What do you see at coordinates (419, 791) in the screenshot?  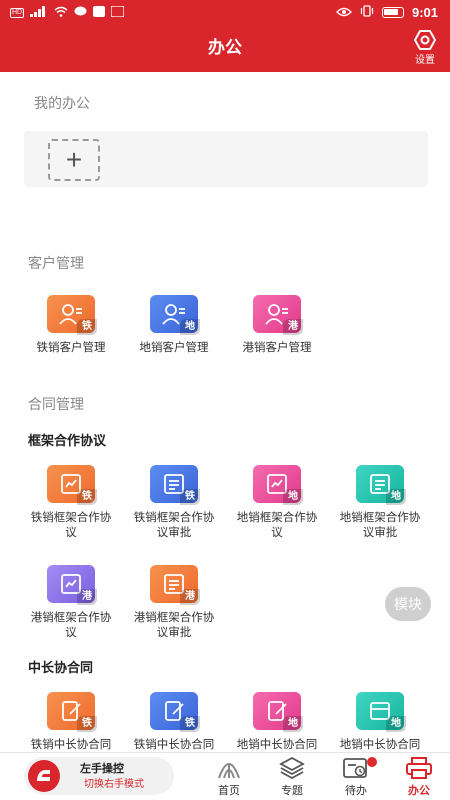 I see `tab-label: 办公` at bounding box center [419, 791].